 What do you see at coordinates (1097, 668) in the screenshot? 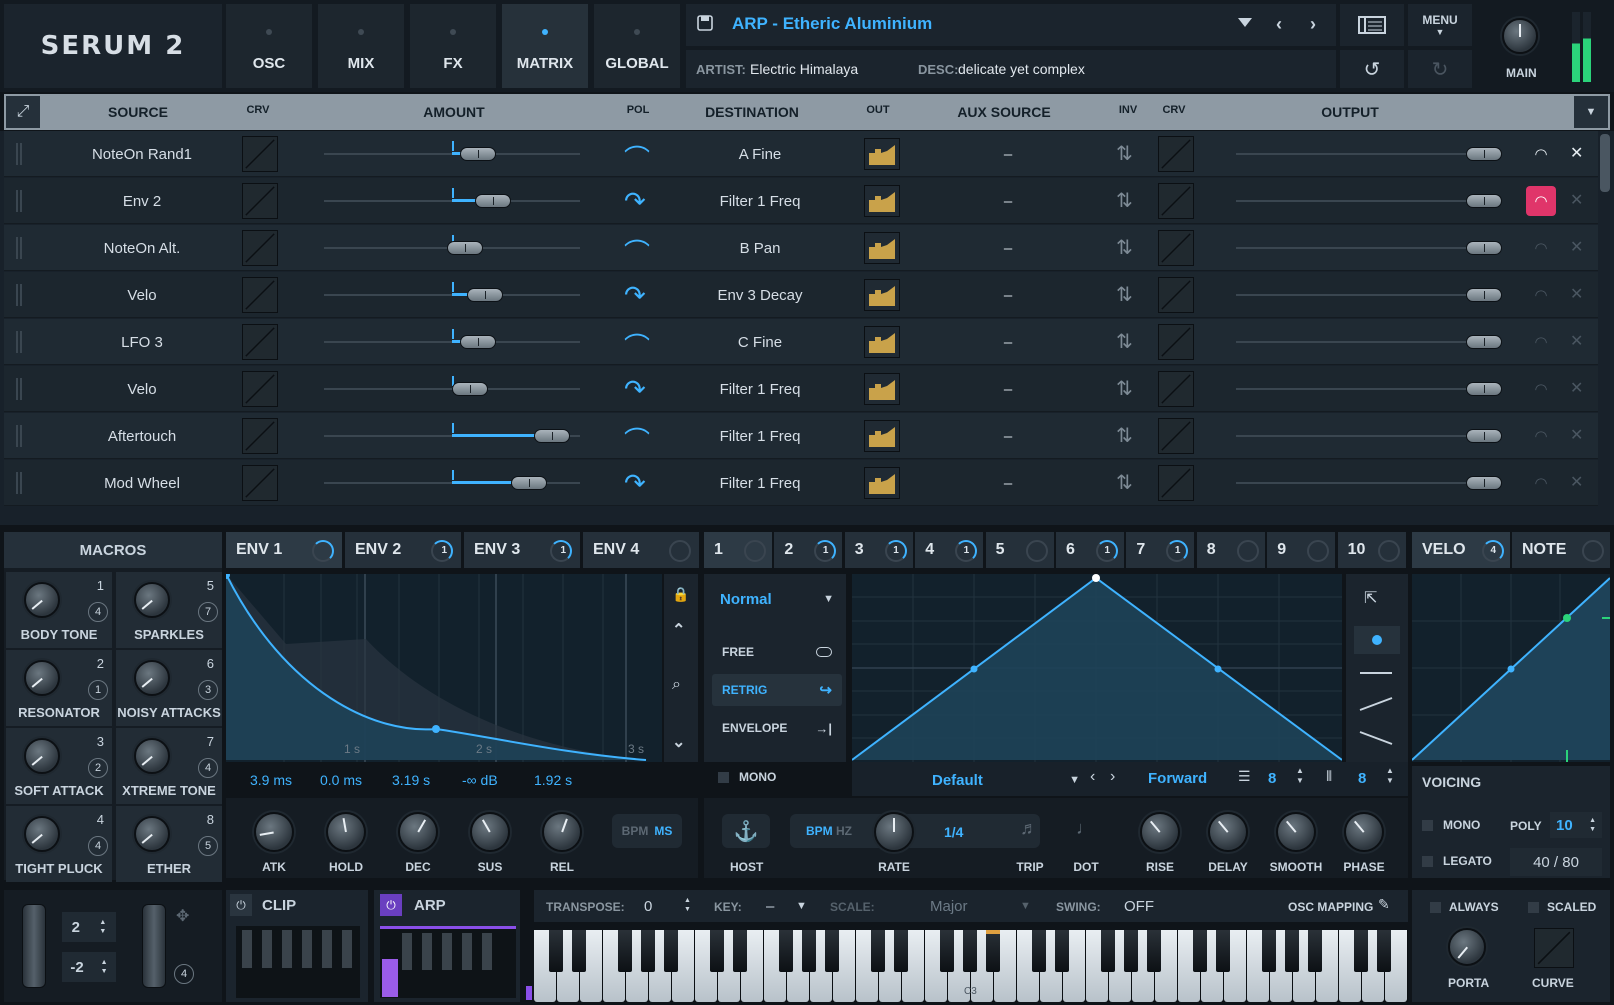
I see `lfo-display` at bounding box center [1097, 668].